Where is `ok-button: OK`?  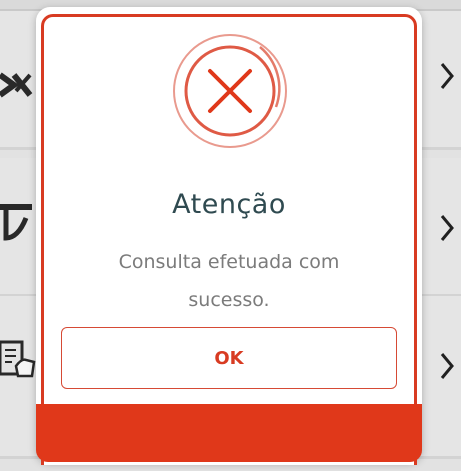 ok-button: OK is located at coordinates (229, 358).